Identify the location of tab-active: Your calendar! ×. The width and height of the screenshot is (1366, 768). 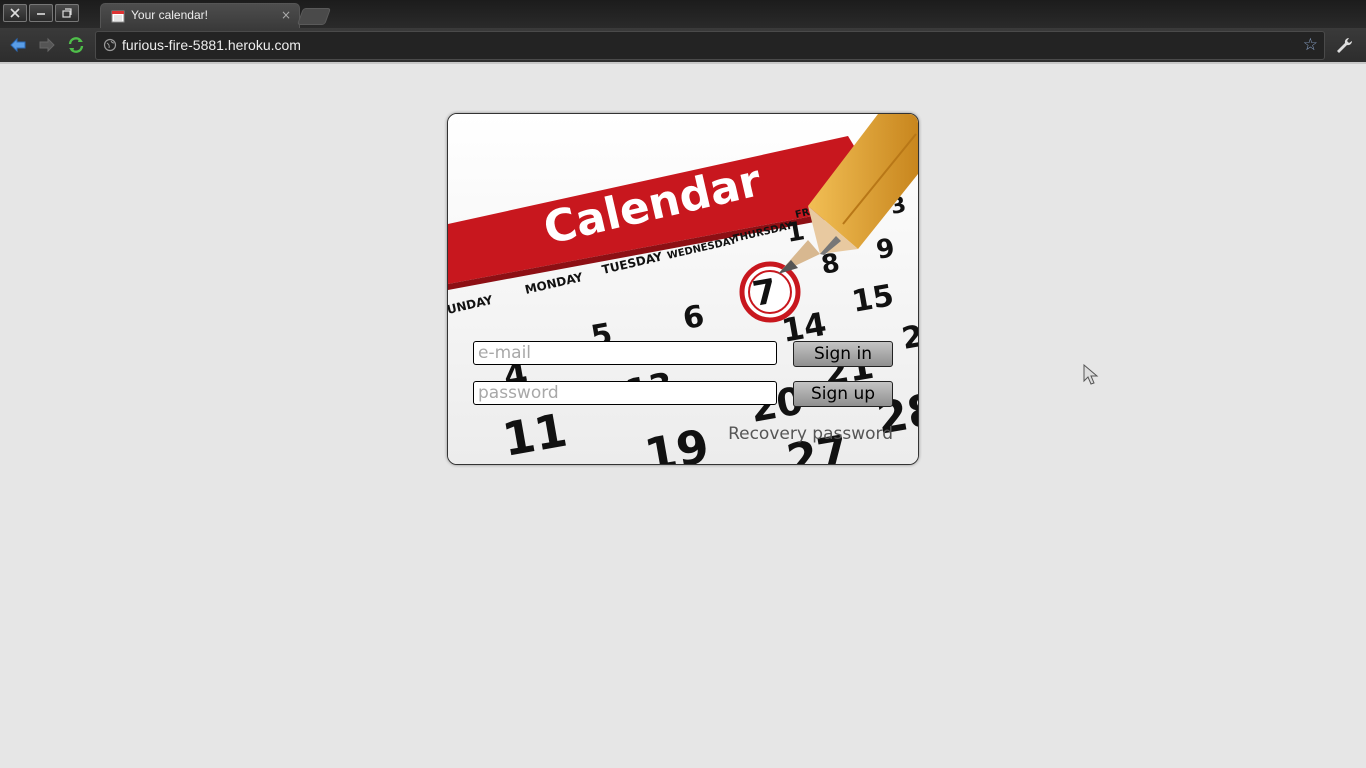
(200, 16).